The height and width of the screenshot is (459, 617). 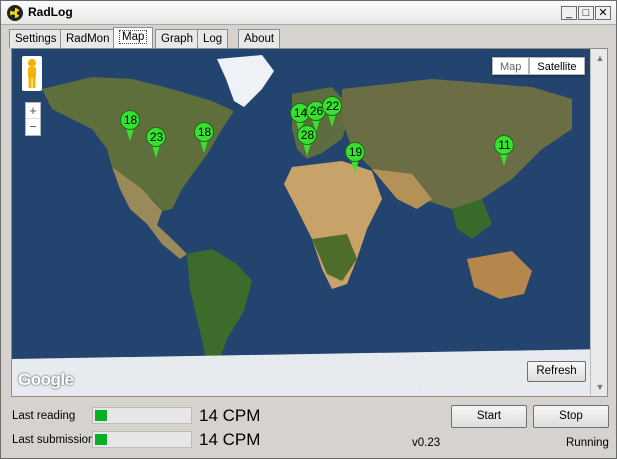 I want to click on terms-of-use-link: Terms of Use, so click(x=542, y=389).